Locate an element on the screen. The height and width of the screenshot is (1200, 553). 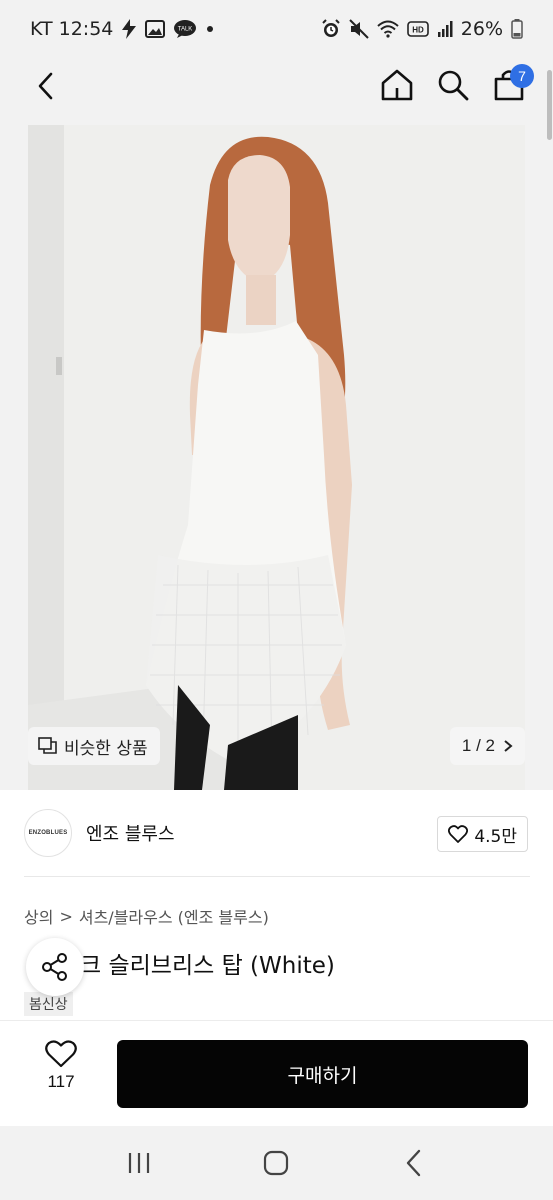
brand-like-count: 4.5만 is located at coordinates (495, 836).